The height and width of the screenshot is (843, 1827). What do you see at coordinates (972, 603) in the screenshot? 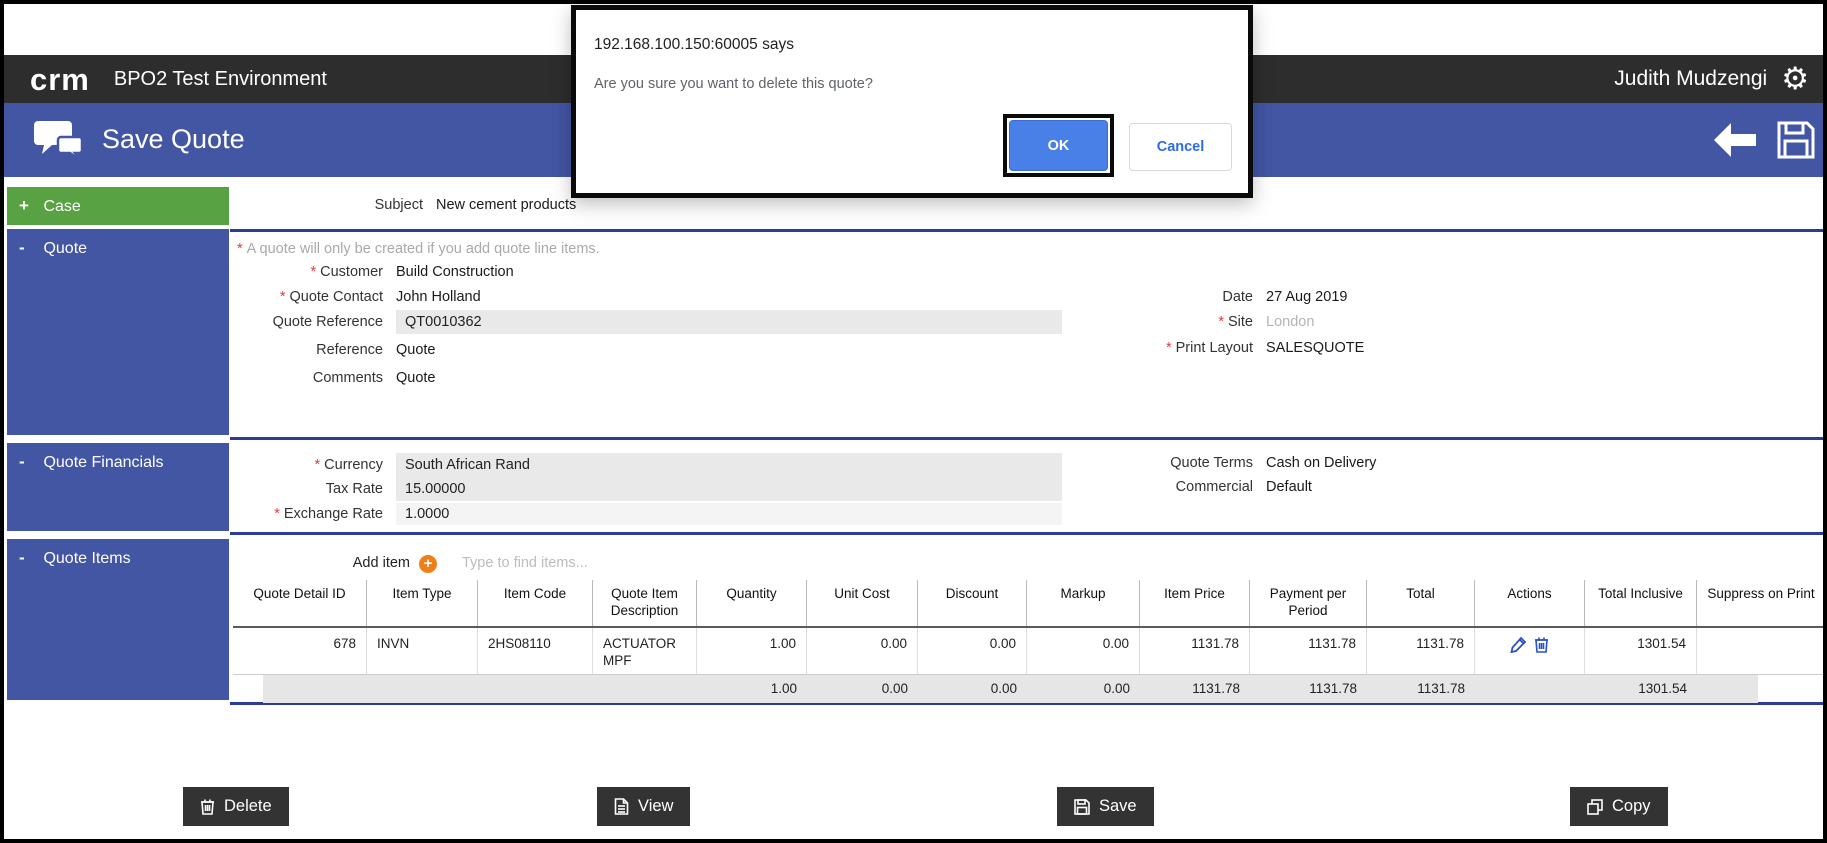
I see `col-discount: Discount` at bounding box center [972, 603].